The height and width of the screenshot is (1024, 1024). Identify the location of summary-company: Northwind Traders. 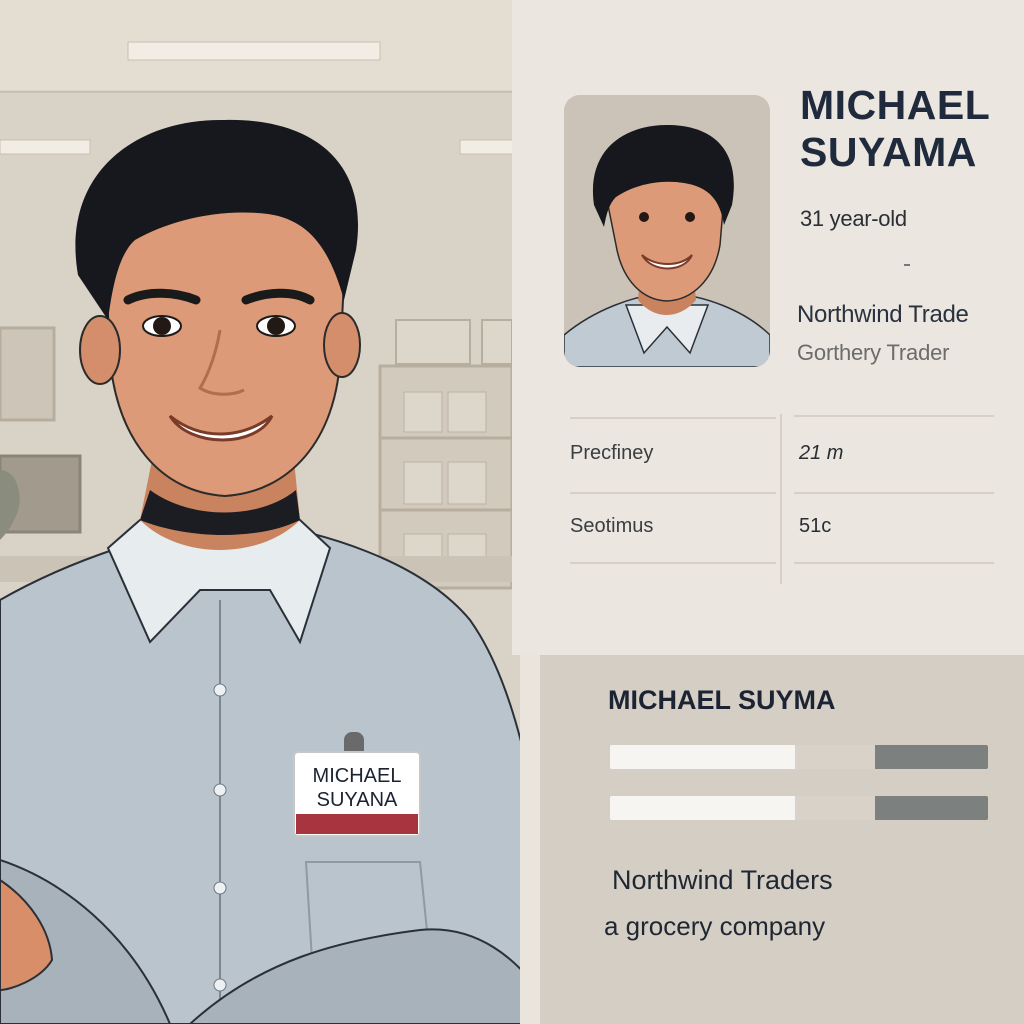
(722, 880).